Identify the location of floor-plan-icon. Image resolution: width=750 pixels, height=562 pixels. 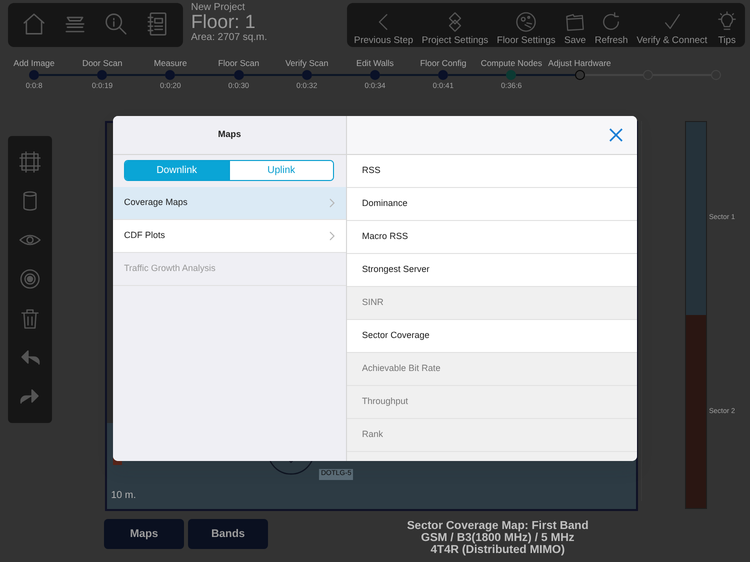
(30, 162).